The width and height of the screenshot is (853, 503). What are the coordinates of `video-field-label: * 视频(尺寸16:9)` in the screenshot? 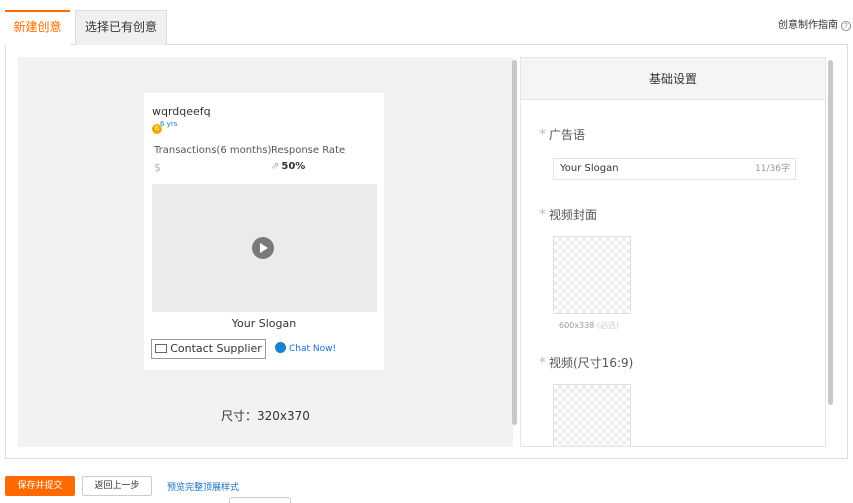 It's located at (586, 362).